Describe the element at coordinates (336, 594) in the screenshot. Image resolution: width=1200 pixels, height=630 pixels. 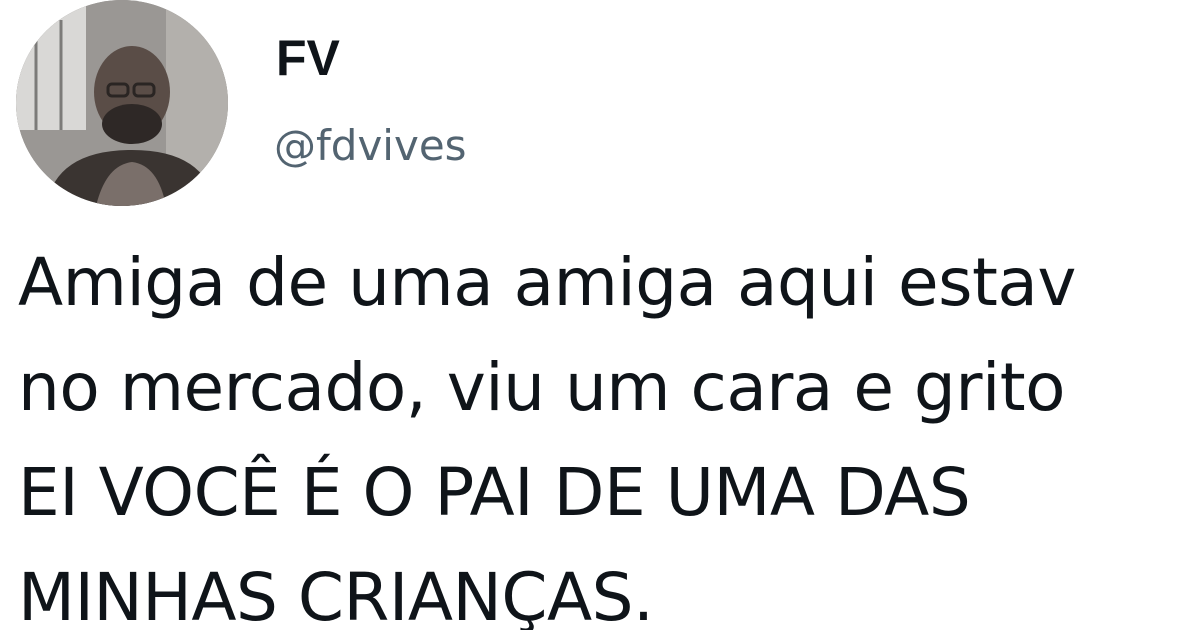
I see `tweet-text-line: MINHAS CRIANÇAS.` at that location.